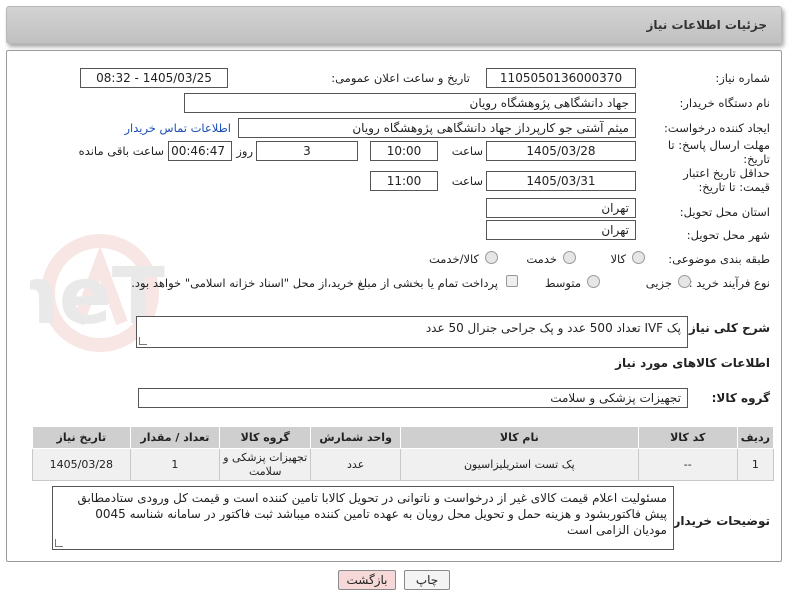 The height and width of the screenshot is (606, 788). What do you see at coordinates (724, 103) in the screenshot?
I see `buyer-org-label: نام دستگاه خریدار:` at bounding box center [724, 103].